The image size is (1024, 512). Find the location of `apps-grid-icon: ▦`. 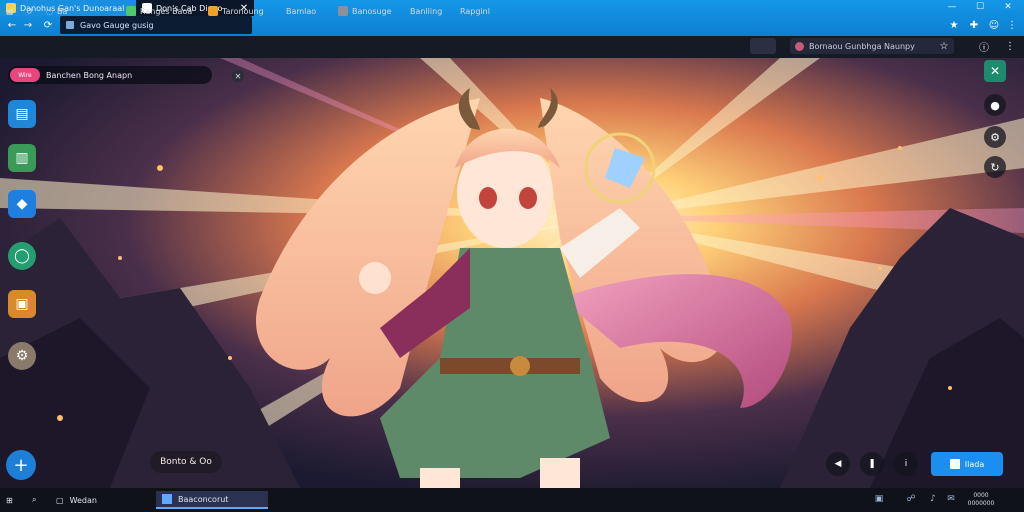

apps-grid-icon: ▦ is located at coordinates (10, 11).